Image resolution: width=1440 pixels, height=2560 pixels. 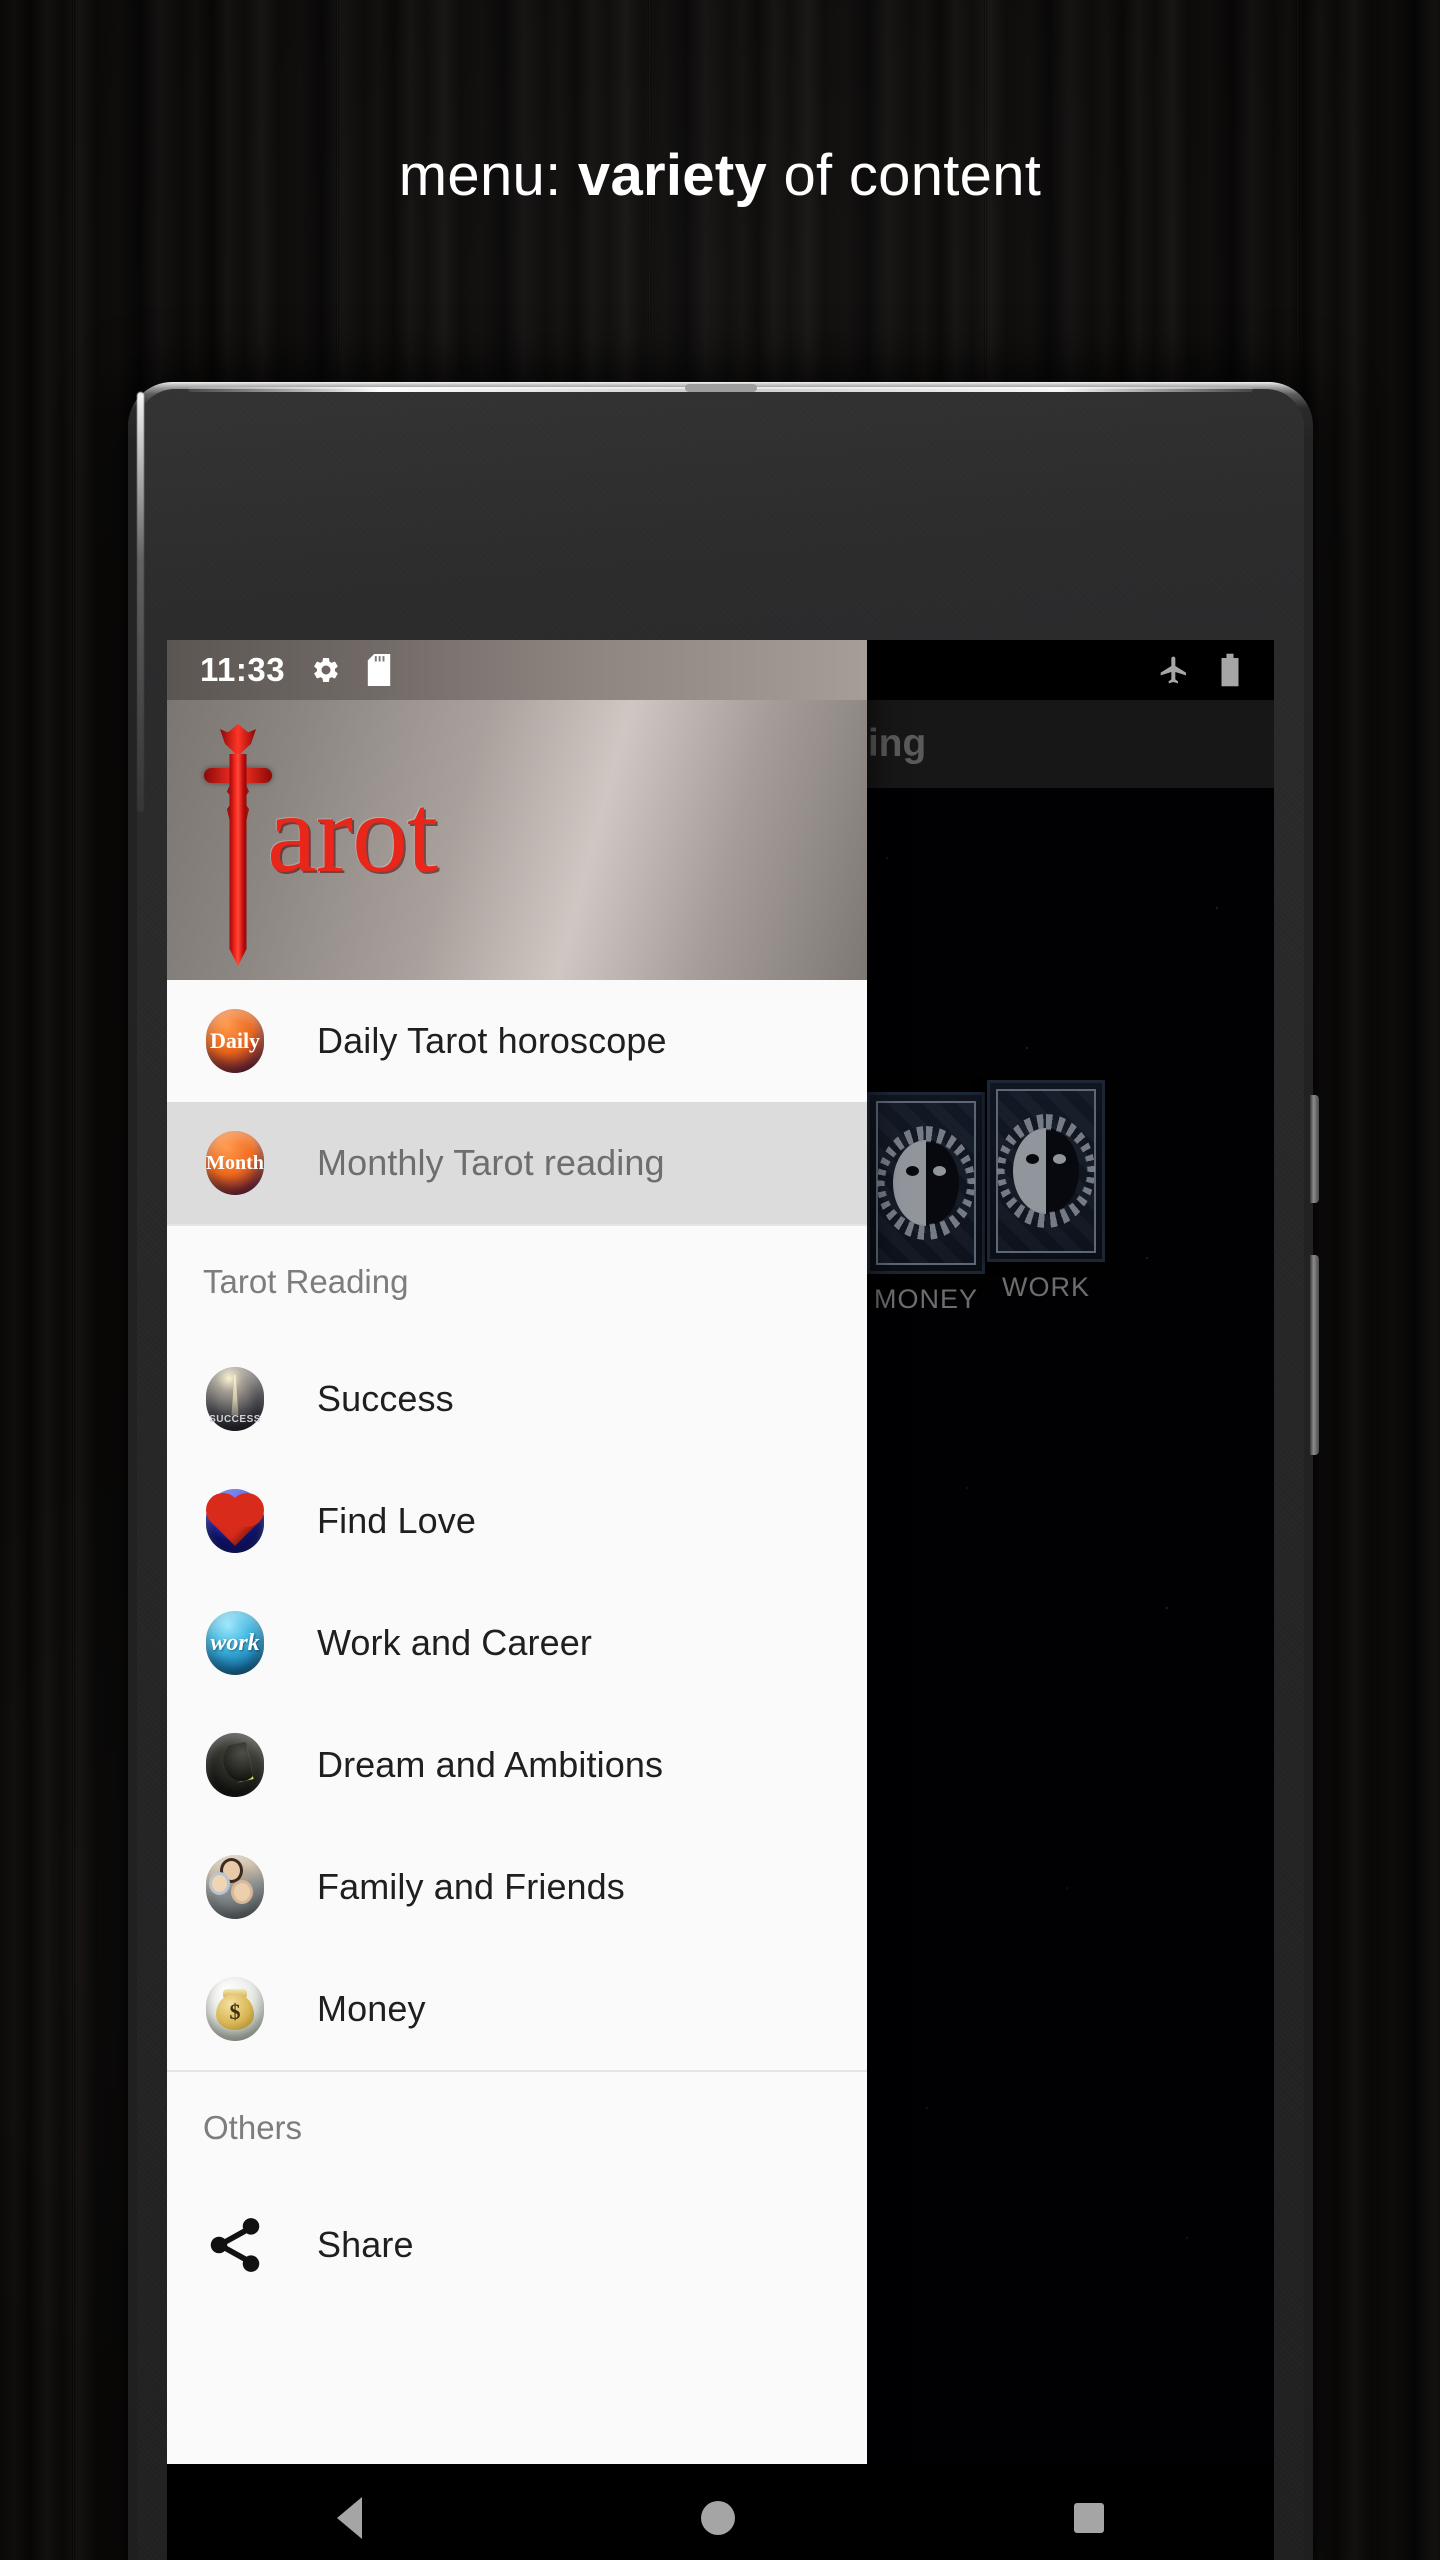 I want to click on drawer-item-money: $ Money, so click(x=517, y=2009).